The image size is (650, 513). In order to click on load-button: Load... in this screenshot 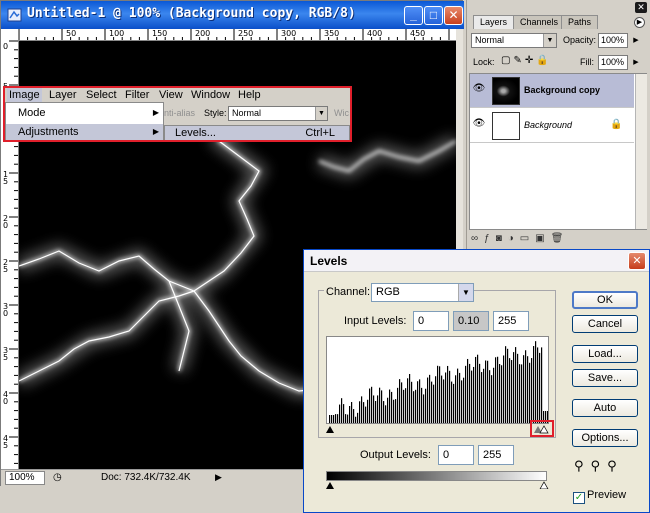, I will do `click(605, 354)`.